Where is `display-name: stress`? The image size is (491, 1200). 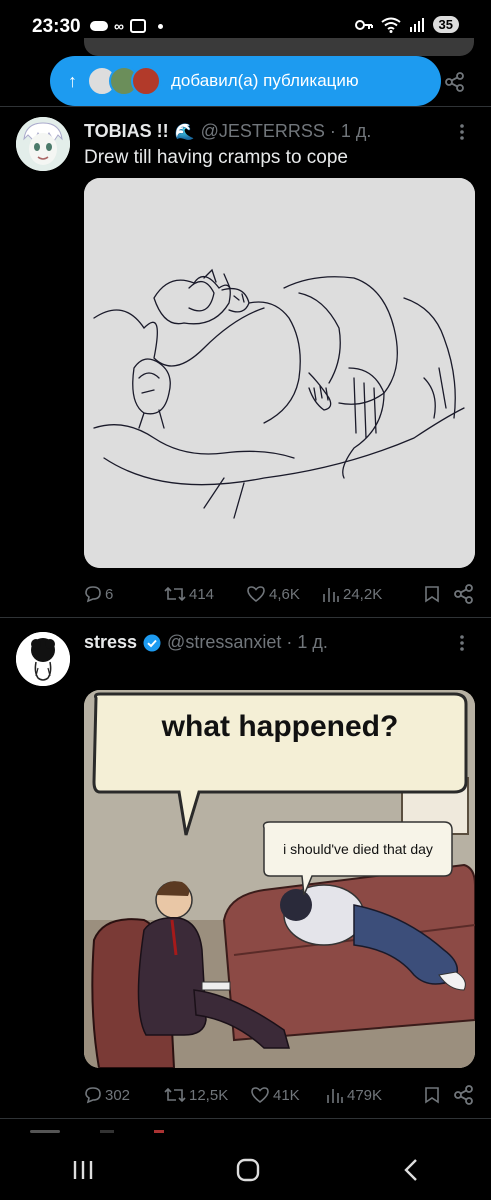 display-name: stress is located at coordinates (110, 642).